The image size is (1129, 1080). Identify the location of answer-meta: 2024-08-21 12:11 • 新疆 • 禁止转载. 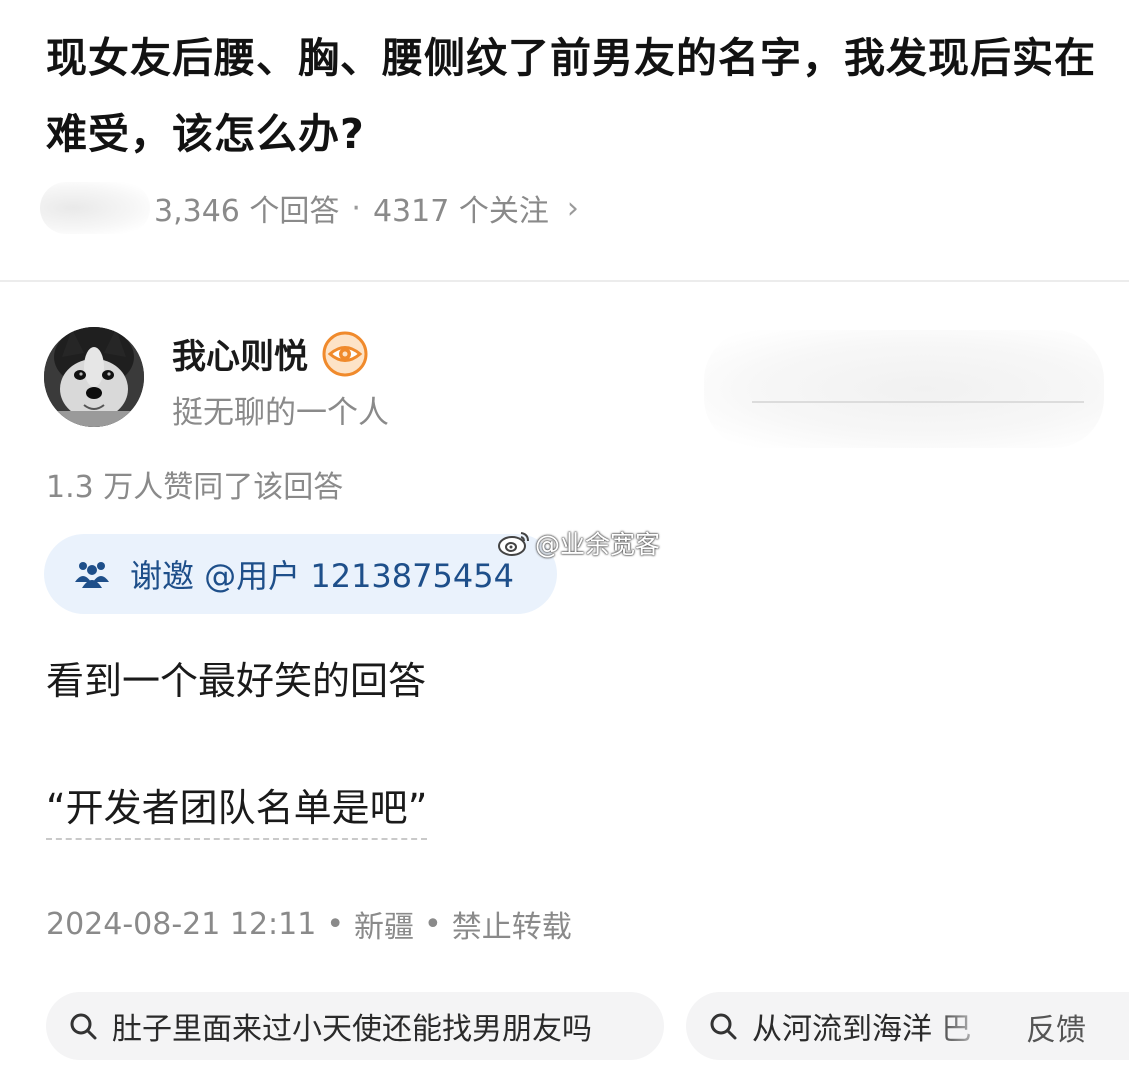
(309, 924).